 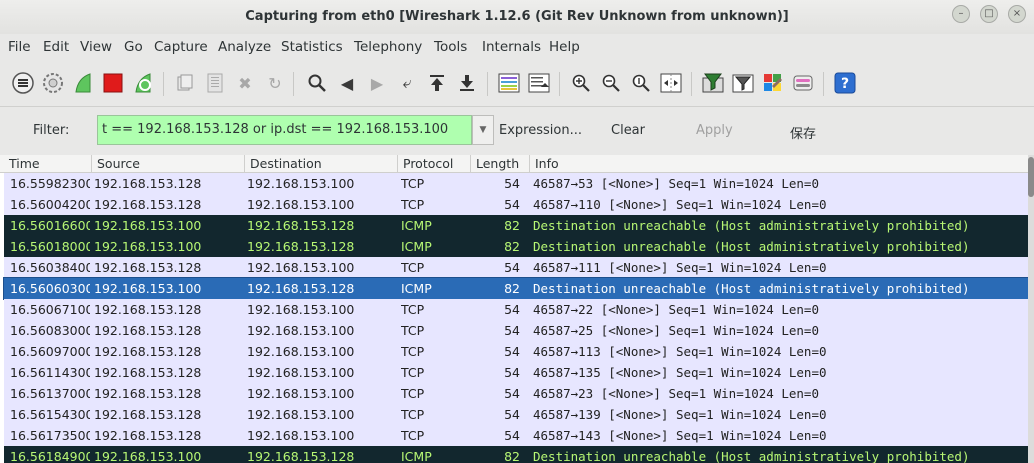 I want to click on save-filter-button: 保存, so click(x=803, y=132).